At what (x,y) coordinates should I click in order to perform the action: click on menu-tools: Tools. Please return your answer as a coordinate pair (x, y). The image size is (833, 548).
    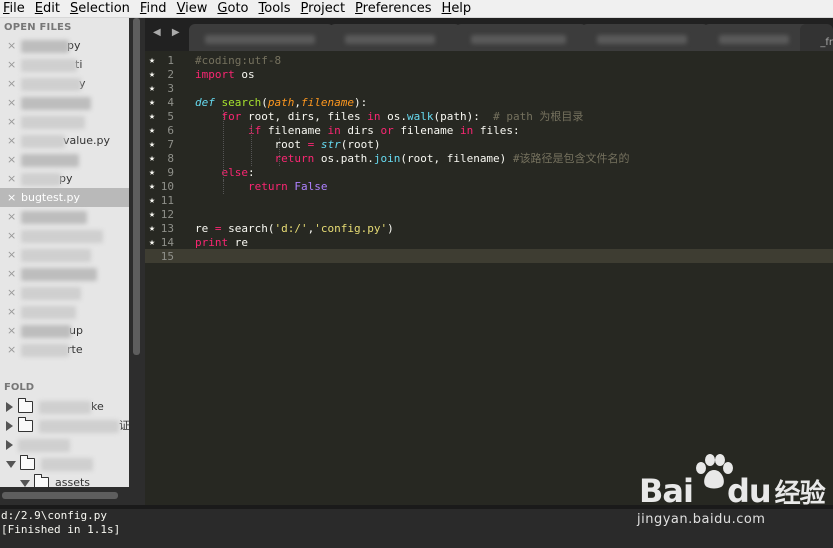
    Looking at the image, I should click on (277, 8).